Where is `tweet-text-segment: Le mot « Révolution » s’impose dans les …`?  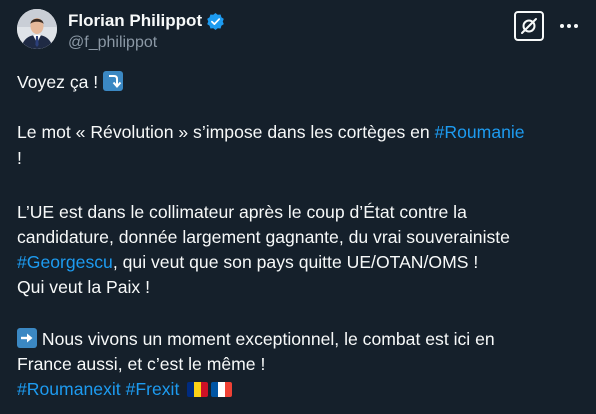
tweet-text-segment: Le mot « Révolution » s’impose dans les … is located at coordinates (226, 132).